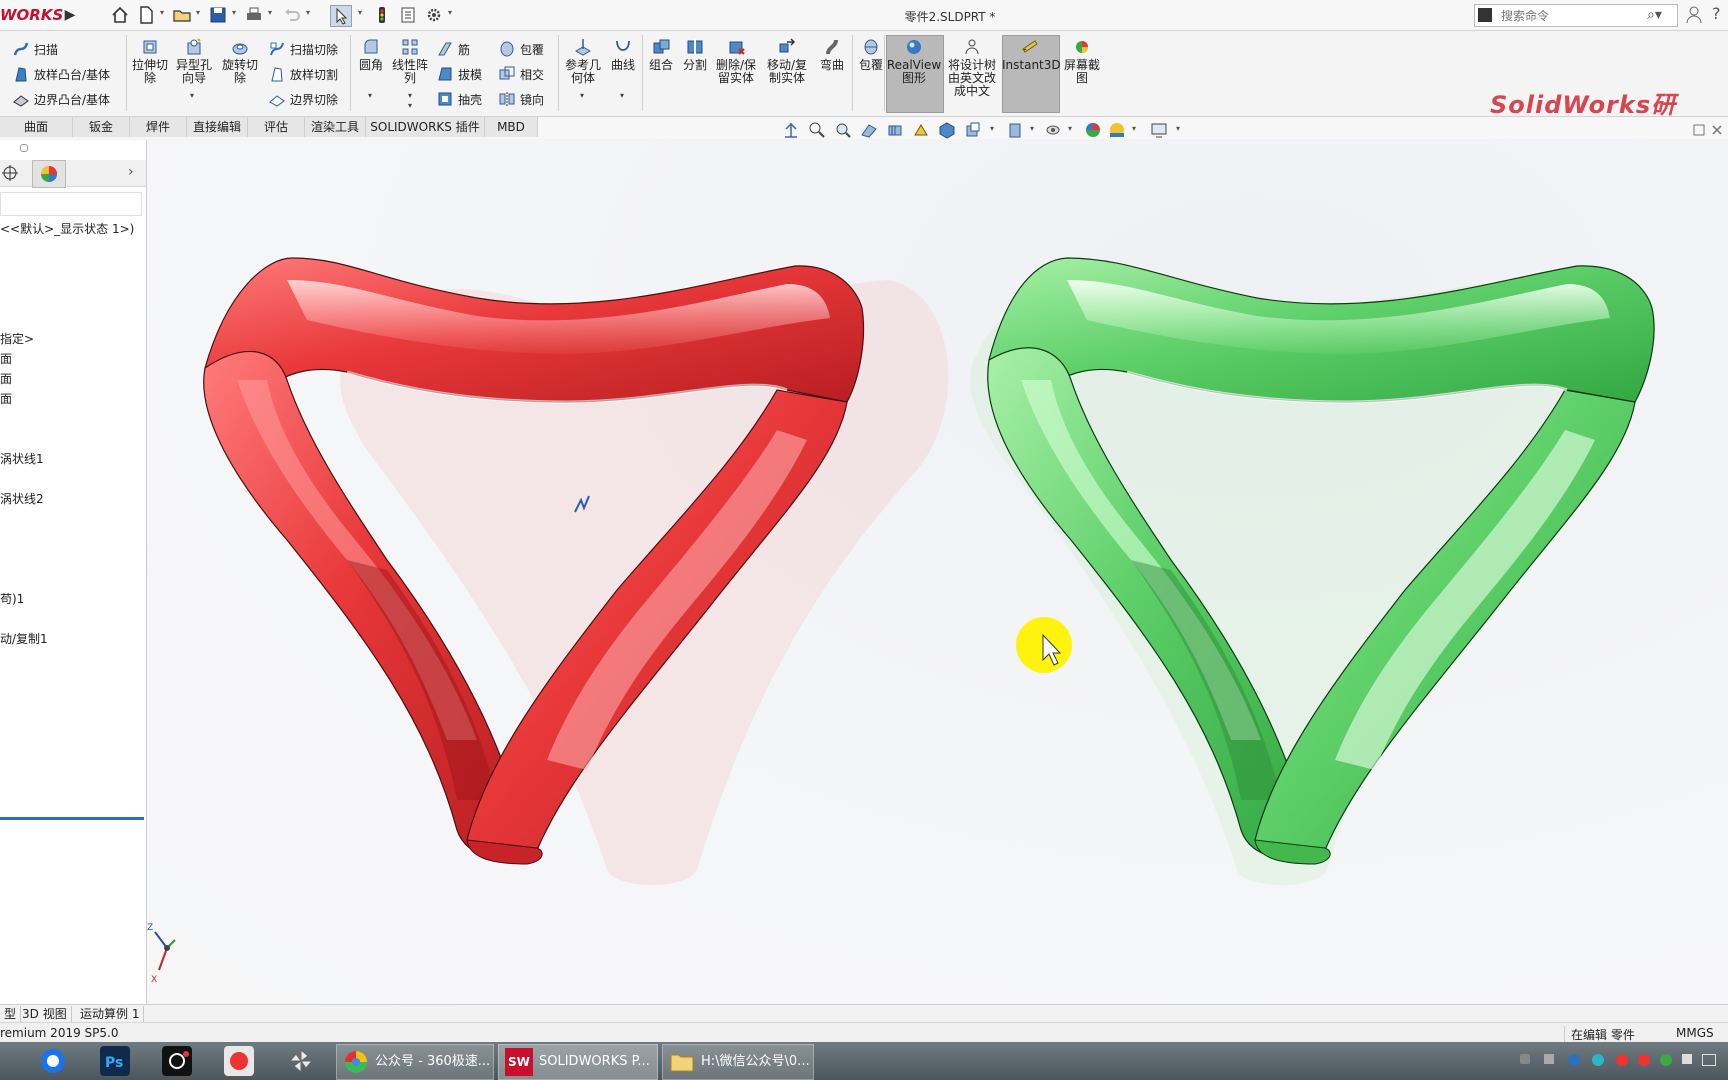  Describe the element at coordinates (276, 127) in the screenshot. I see `tab-evaluate: 评估` at that location.